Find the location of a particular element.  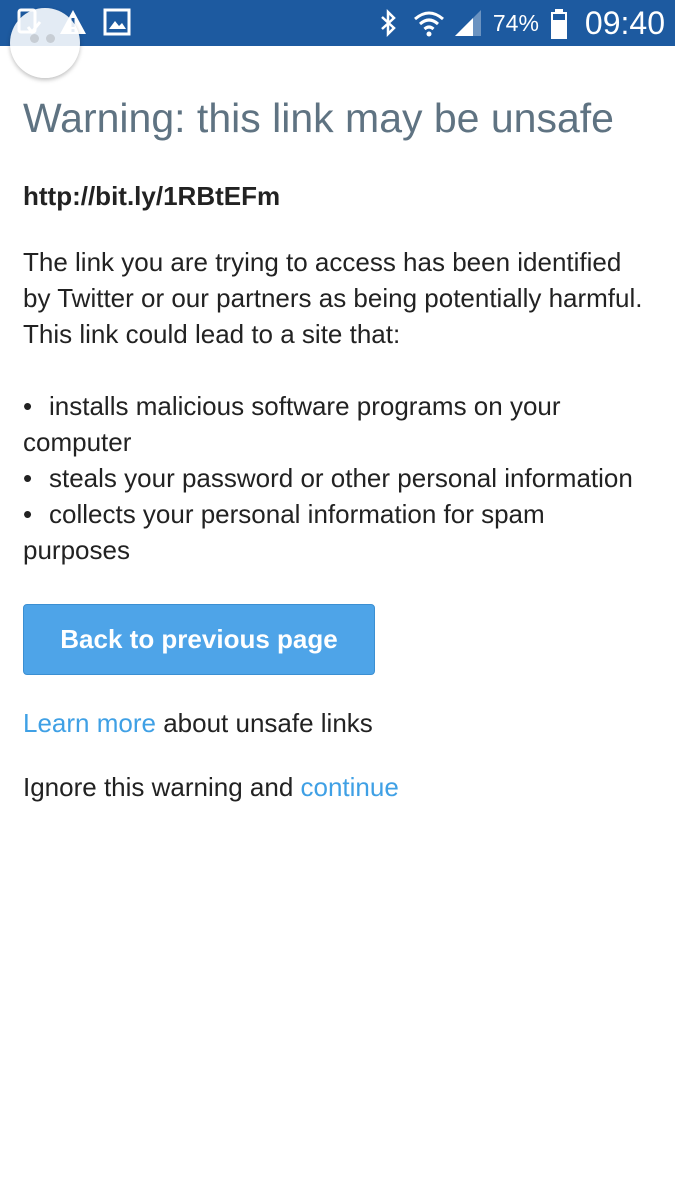

page-title: Warning: this link may be unsafe is located at coordinates (318, 118).